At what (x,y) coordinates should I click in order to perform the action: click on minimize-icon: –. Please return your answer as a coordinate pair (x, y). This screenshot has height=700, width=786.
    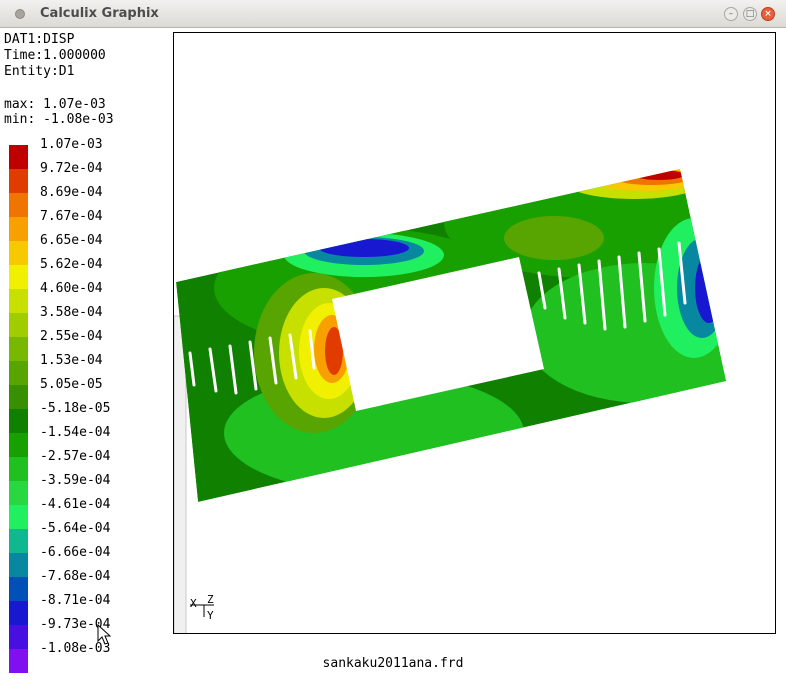
    Looking at the image, I should click on (731, 14).